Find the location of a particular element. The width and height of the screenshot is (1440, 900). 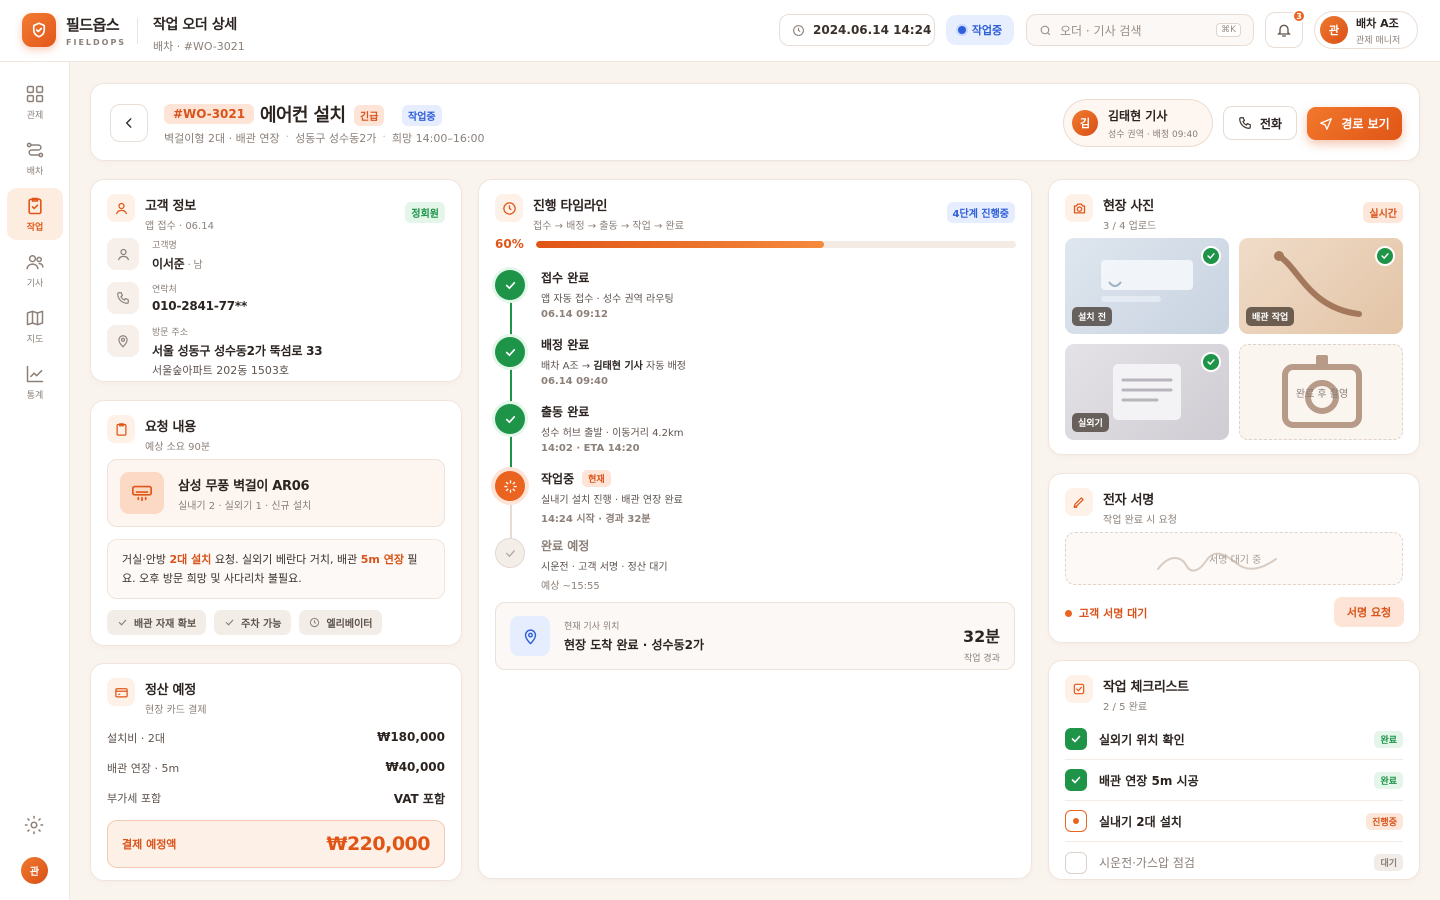

sidebar-item-technicians: 기사 is located at coordinates (35, 270).